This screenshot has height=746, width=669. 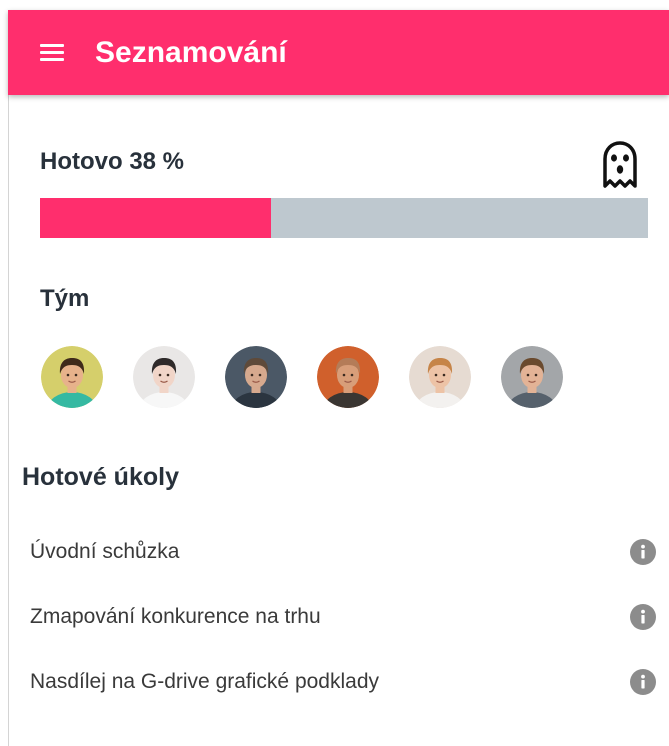 I want to click on team-title: Tým, so click(x=65, y=298).